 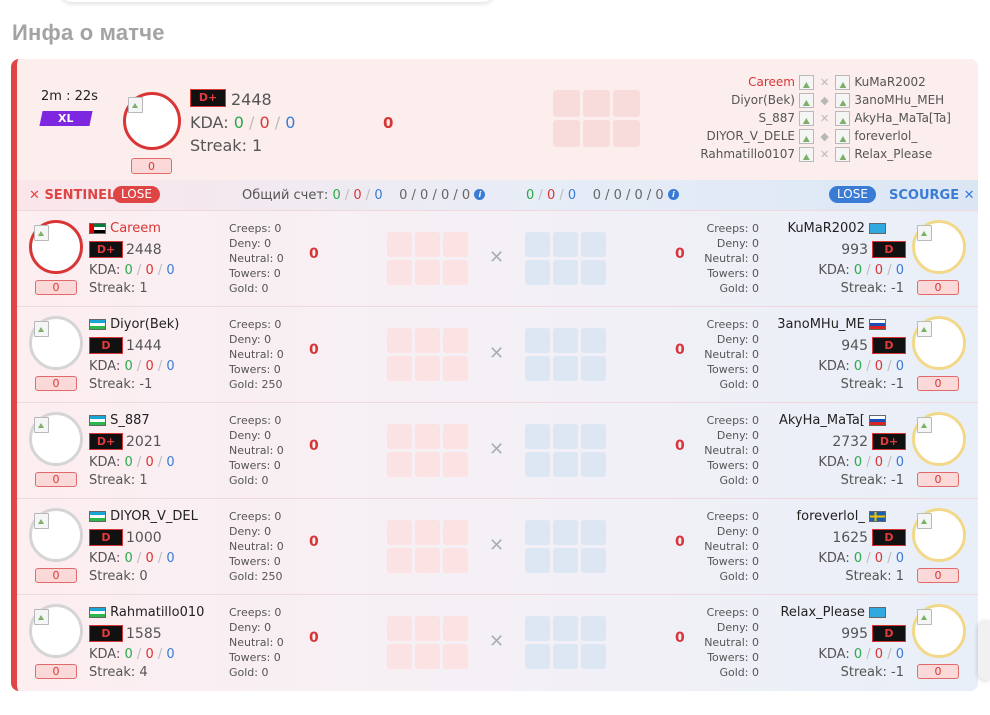 What do you see at coordinates (836, 228) in the screenshot?
I see `player-name: KuMaR2002` at bounding box center [836, 228].